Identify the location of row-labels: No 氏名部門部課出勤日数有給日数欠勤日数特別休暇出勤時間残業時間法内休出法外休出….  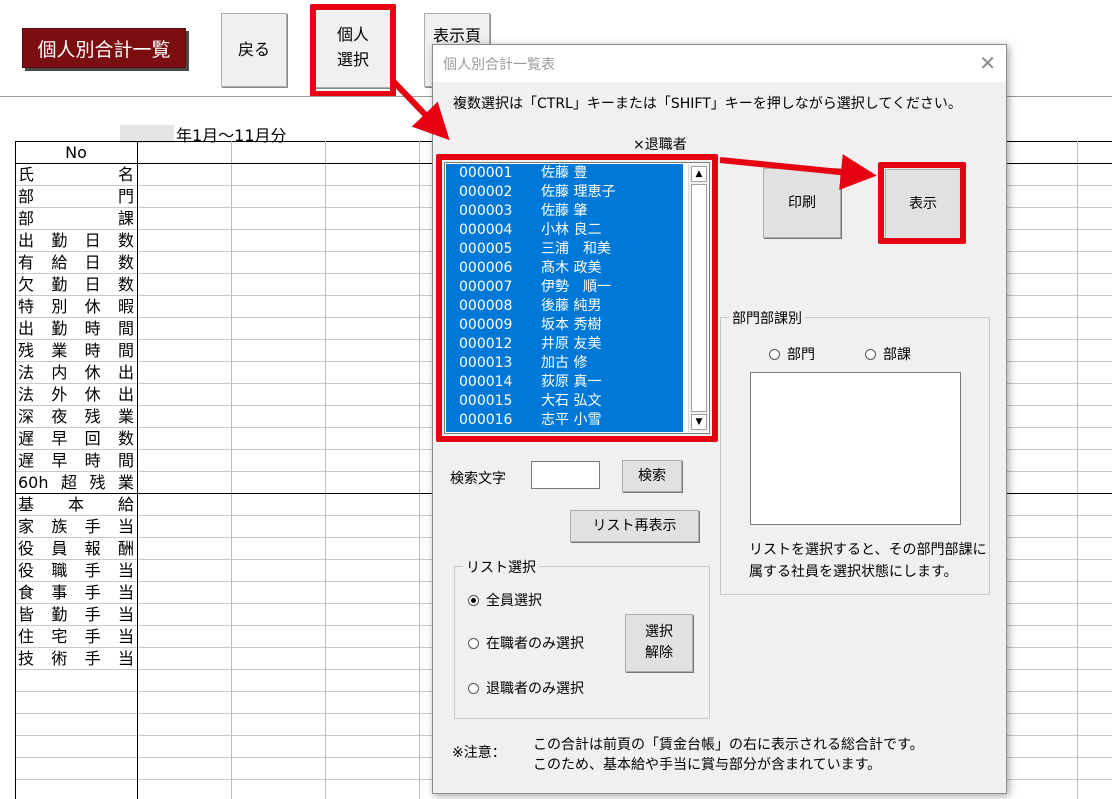
(76, 406).